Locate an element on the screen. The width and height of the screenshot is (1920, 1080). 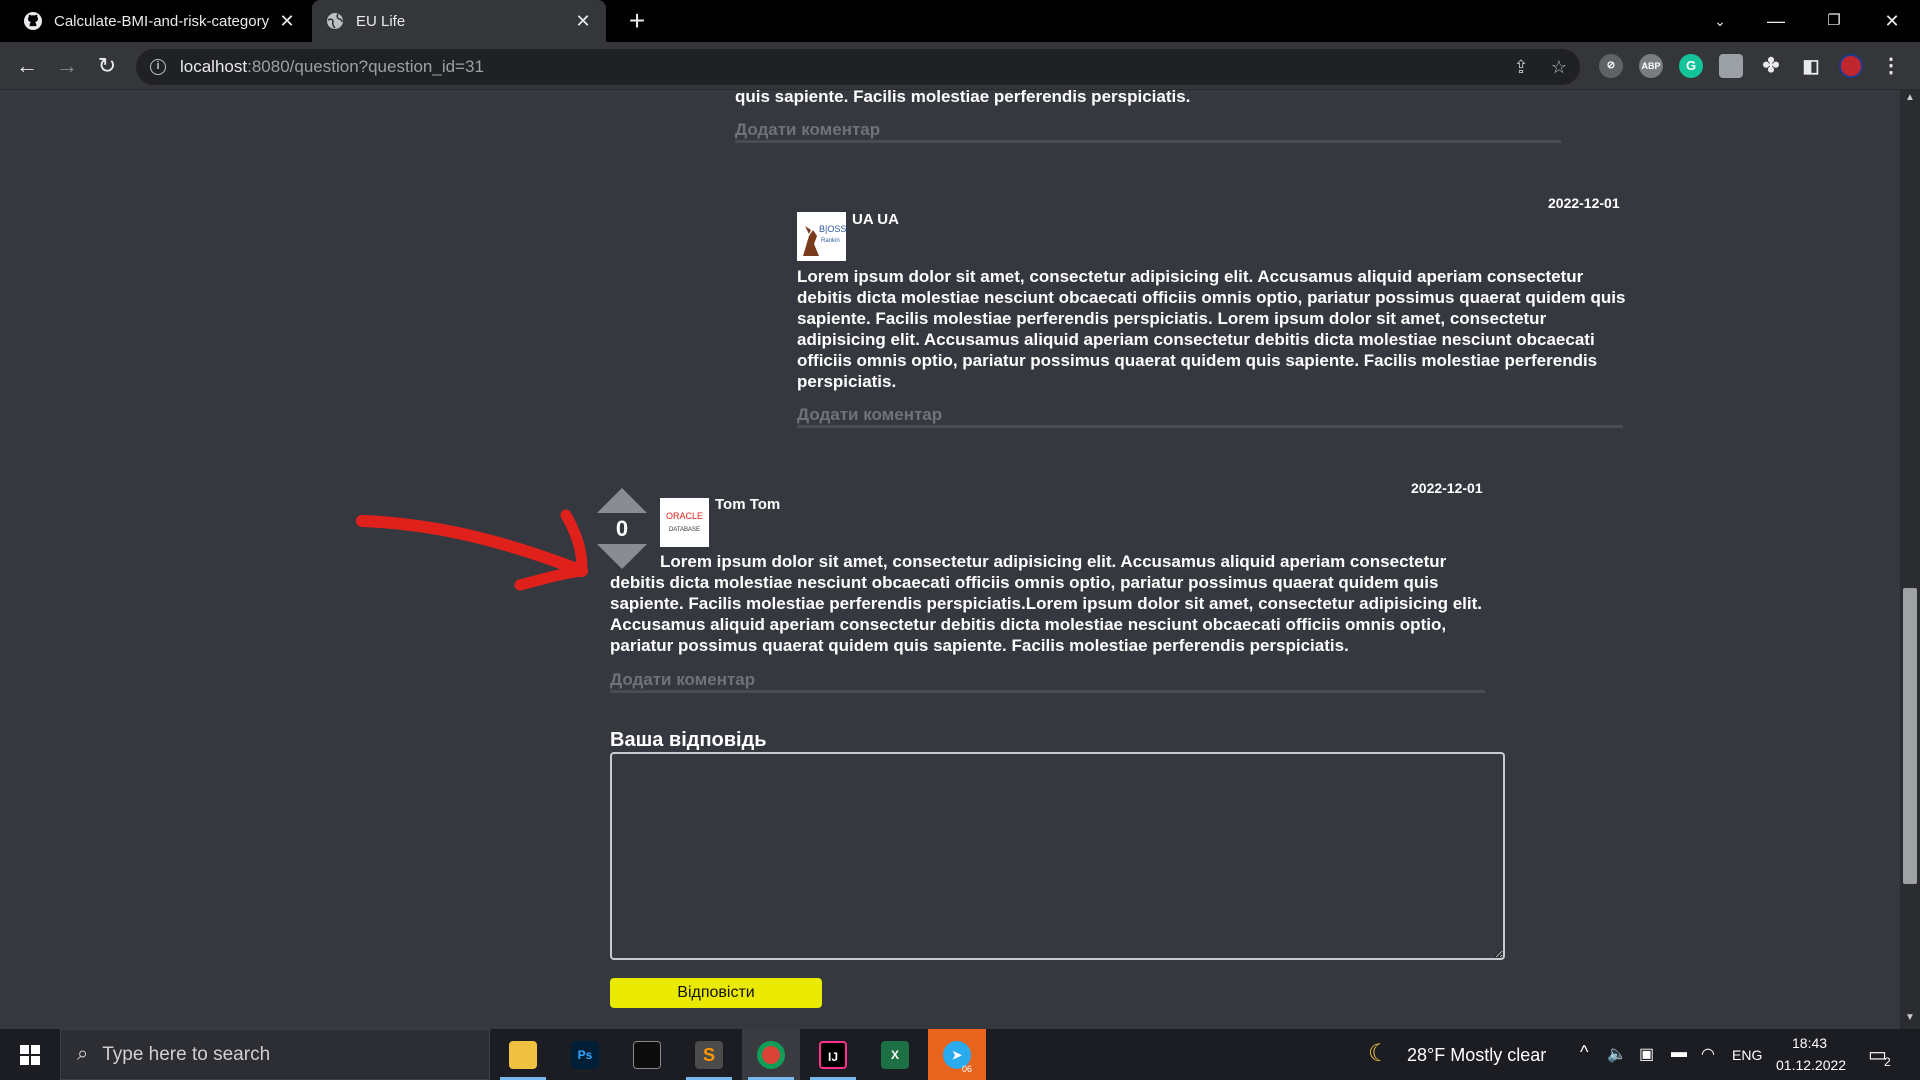
telegram-badge: 06 is located at coordinates (966, 1069).